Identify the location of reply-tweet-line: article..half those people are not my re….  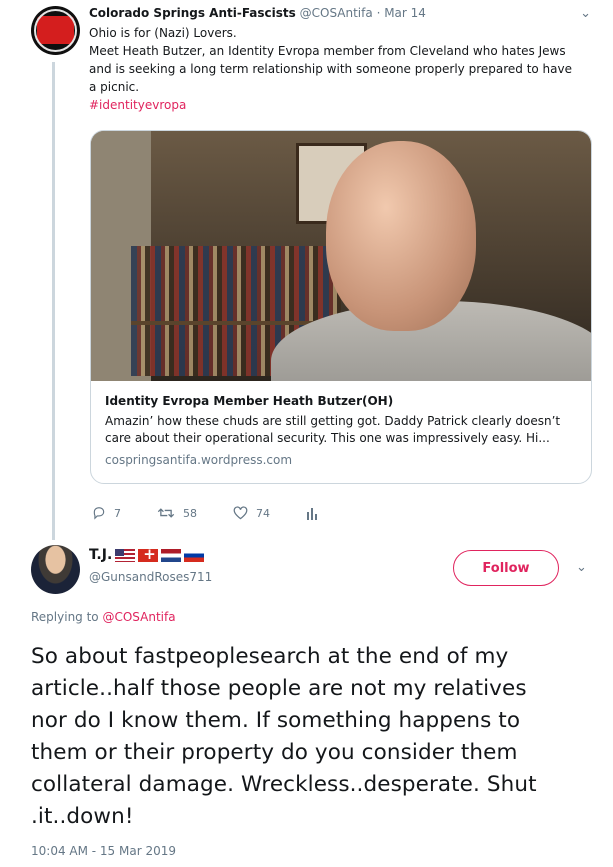
(279, 688).